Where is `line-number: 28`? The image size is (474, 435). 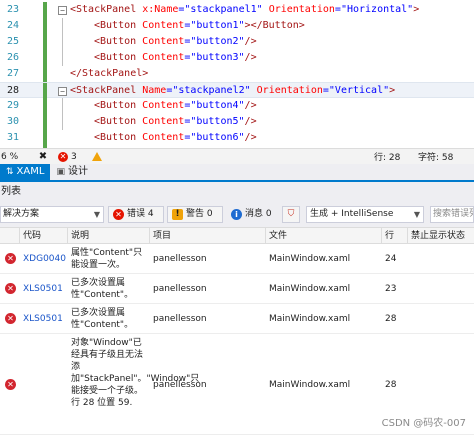
line-number: 28 is located at coordinates (12, 90).